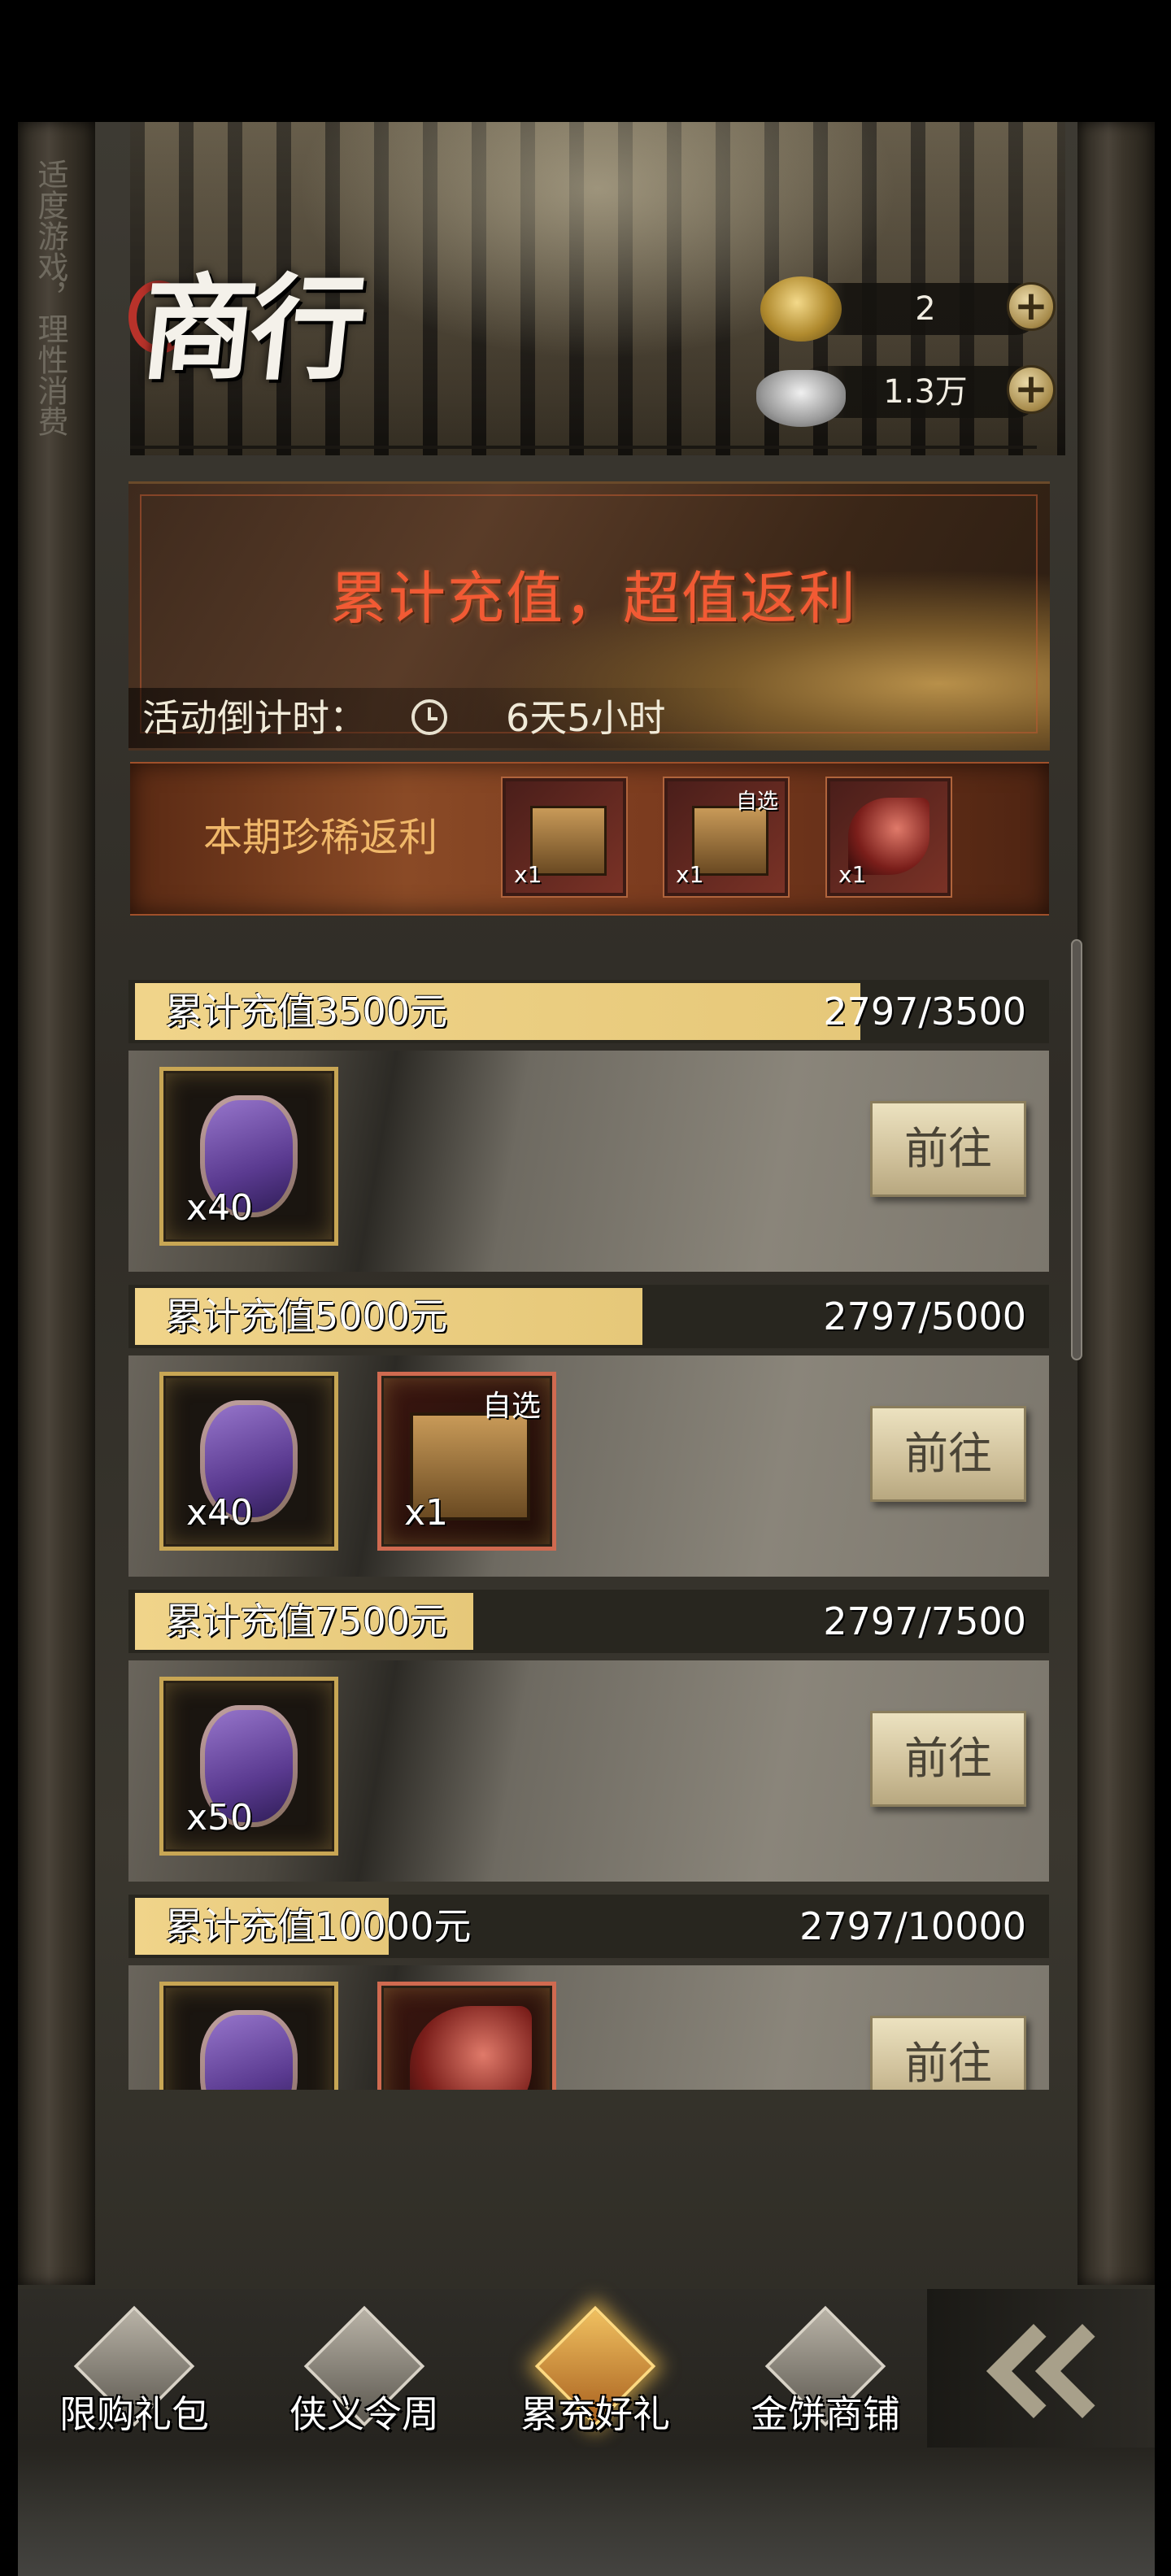  Describe the element at coordinates (511, 1407) in the screenshot. I see `reward-select-tag: 自选` at that location.